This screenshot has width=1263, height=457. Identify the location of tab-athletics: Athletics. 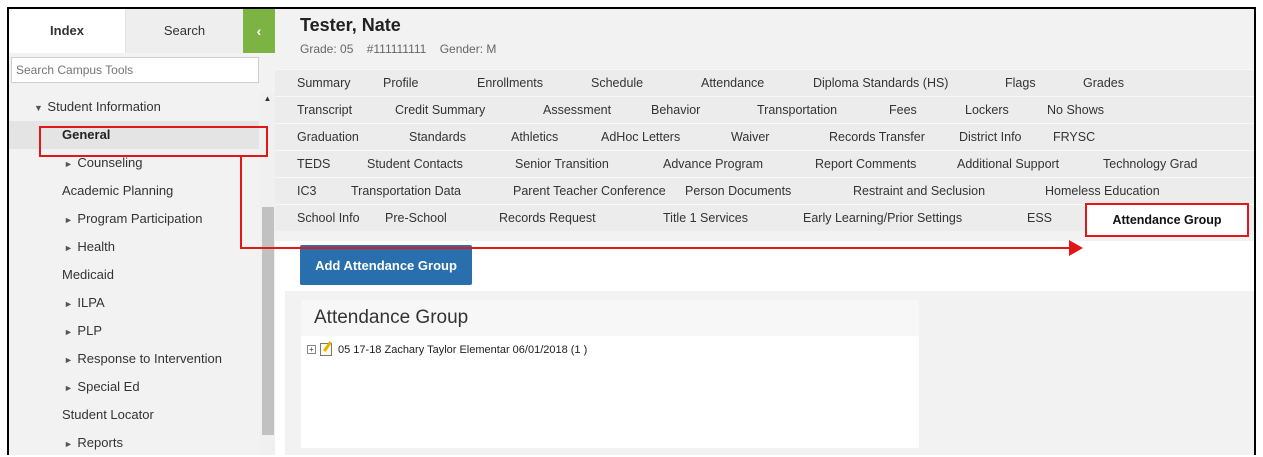
(534, 137).